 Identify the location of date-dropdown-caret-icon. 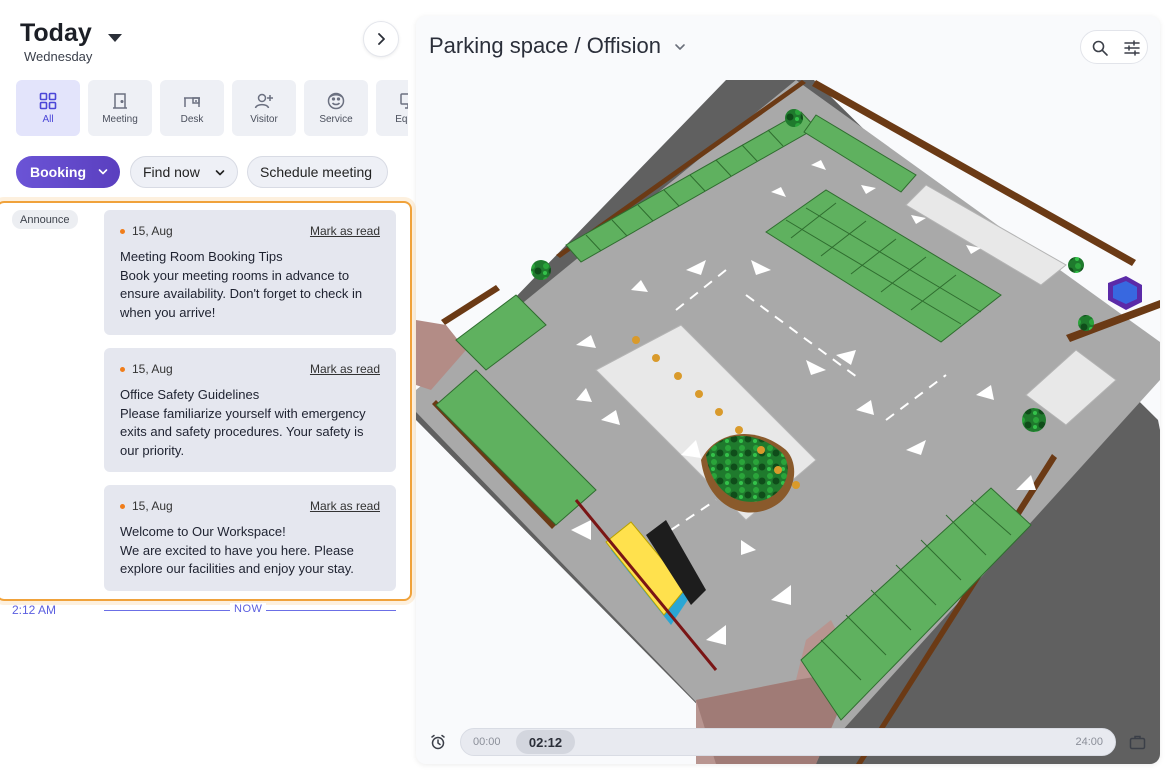
(115, 38).